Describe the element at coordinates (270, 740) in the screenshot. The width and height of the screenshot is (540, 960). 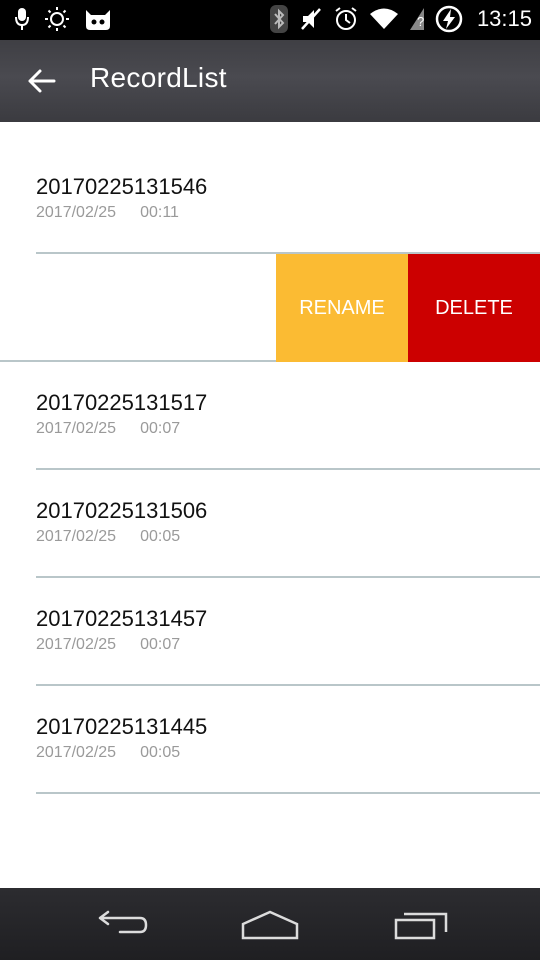
I see `list-item: 20170225131445 2017/02/25 00:05` at that location.